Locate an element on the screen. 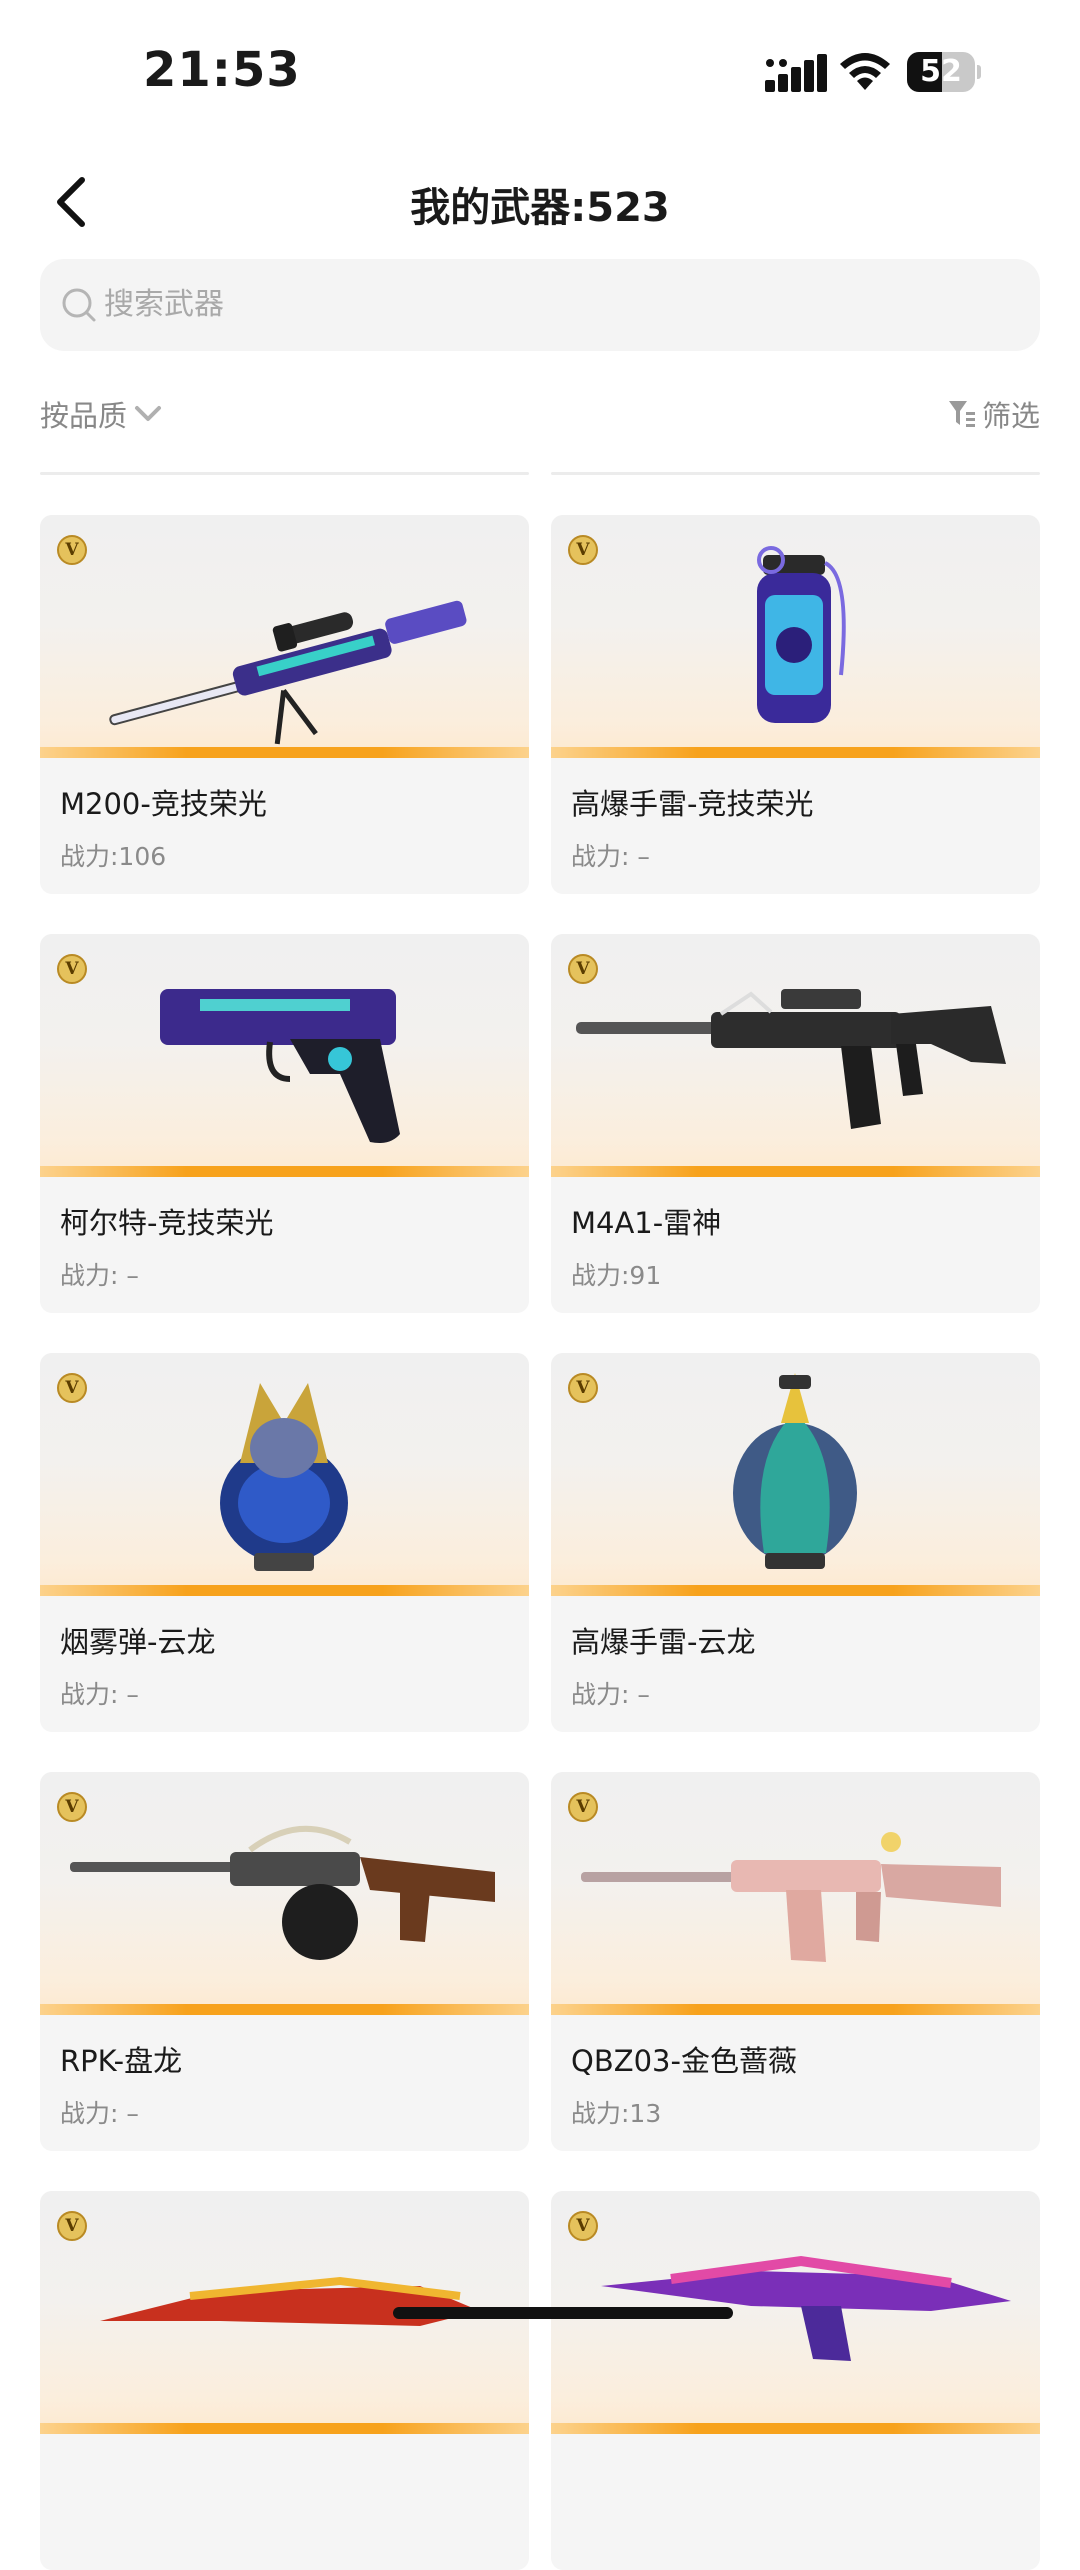  weapon-card: V 高爆手雷-云龙 战力: – is located at coordinates (795, 1542).